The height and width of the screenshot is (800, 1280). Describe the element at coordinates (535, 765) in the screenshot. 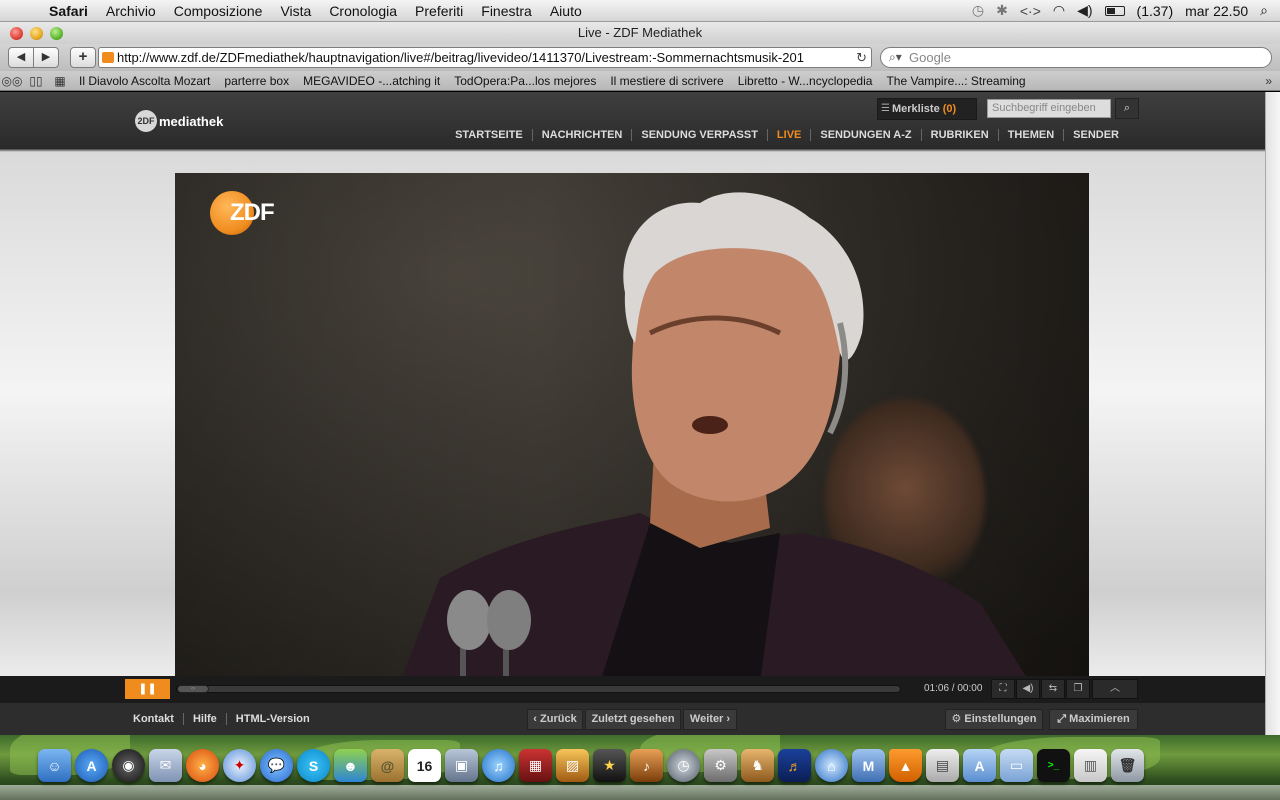

I see `dvd-player-icon: ▦` at that location.